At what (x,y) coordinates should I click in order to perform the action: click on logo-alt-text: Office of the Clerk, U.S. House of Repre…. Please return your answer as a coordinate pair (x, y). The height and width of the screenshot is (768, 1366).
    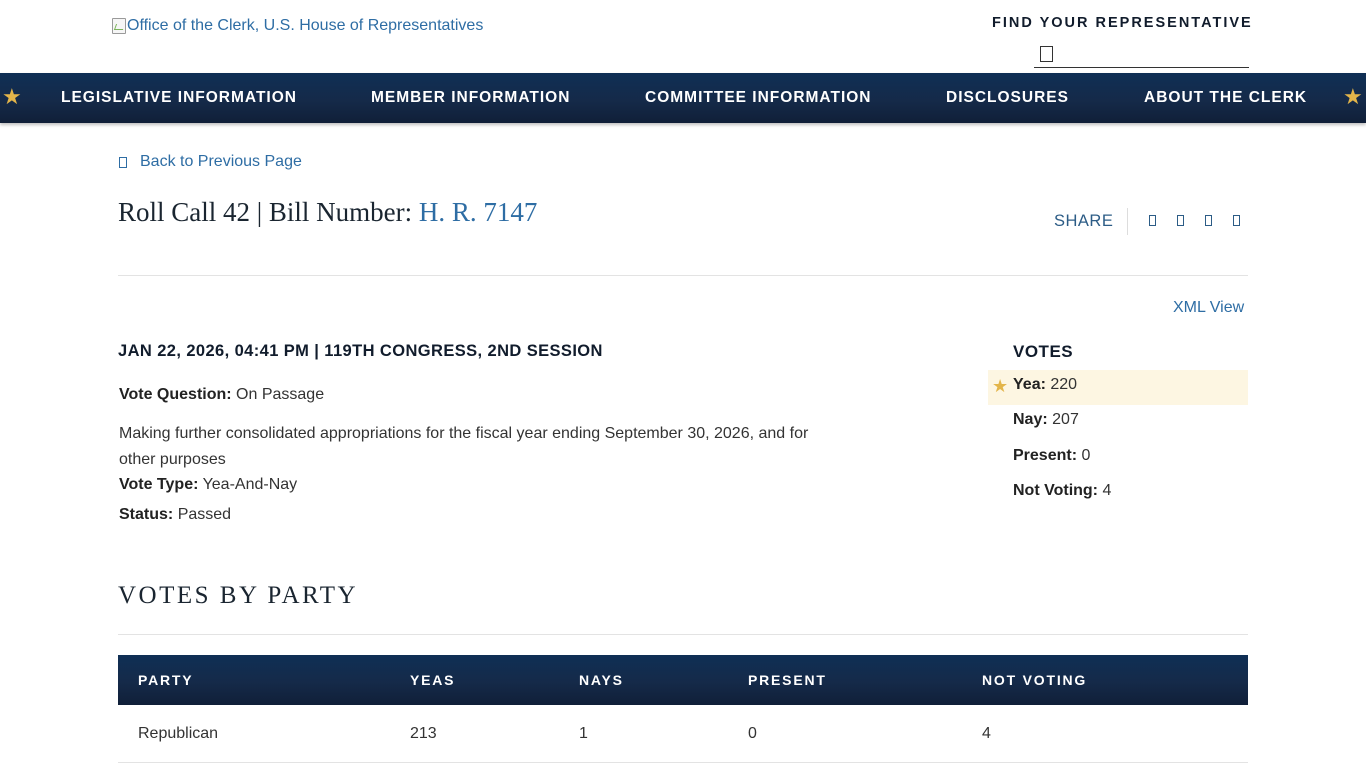
    Looking at the image, I should click on (305, 25).